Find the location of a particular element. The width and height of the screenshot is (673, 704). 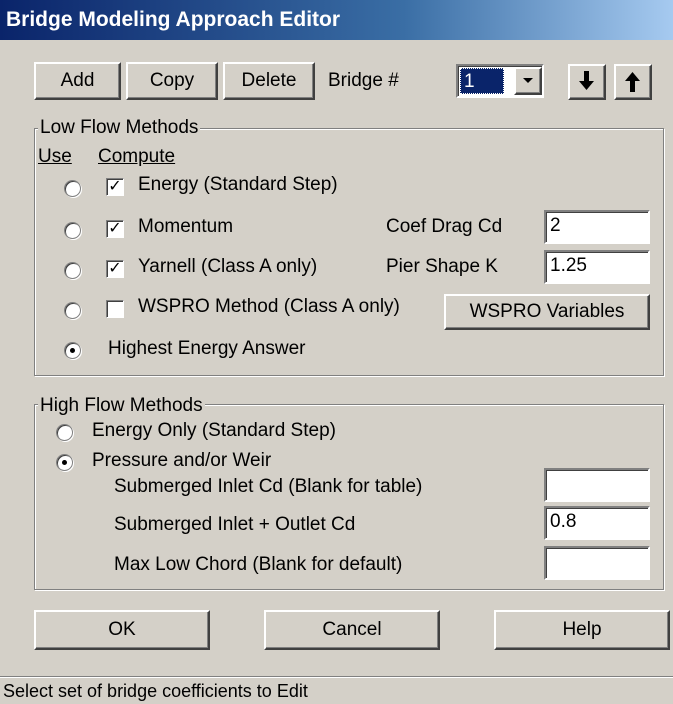

max-low-chord-input is located at coordinates (597, 563).